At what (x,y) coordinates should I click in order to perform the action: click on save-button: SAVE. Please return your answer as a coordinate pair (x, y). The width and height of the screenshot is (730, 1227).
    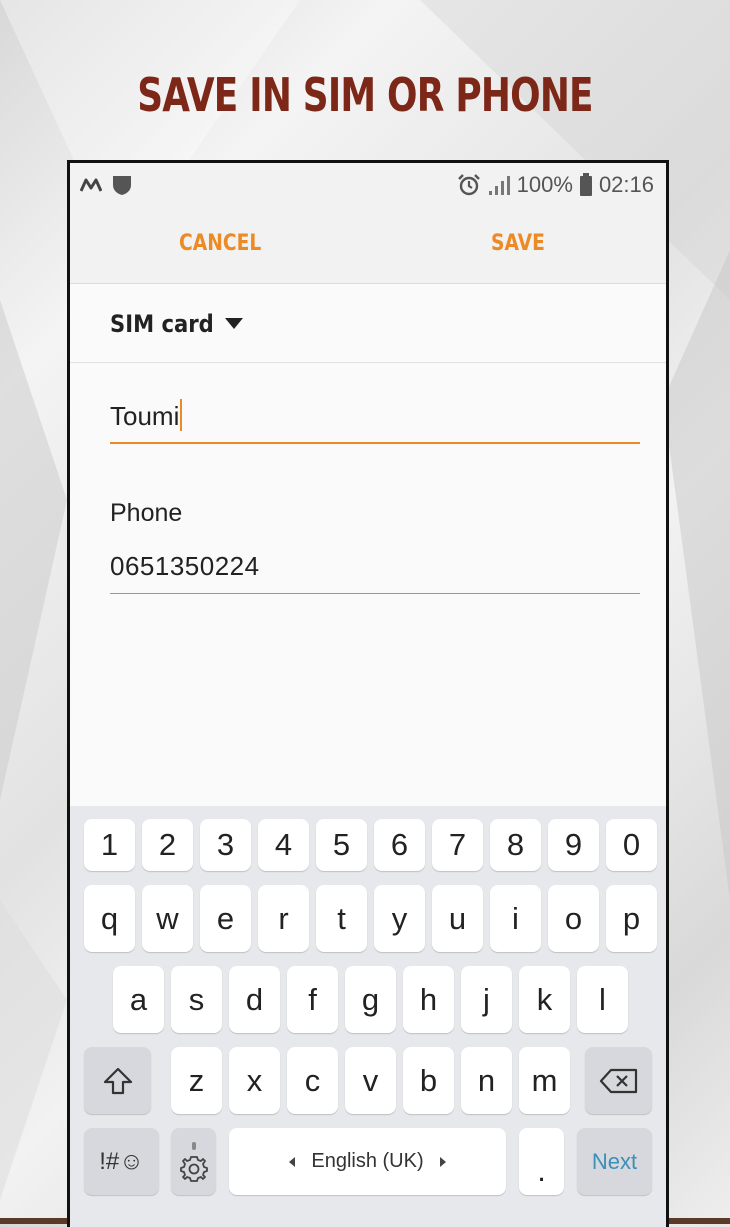
    Looking at the image, I should click on (518, 243).